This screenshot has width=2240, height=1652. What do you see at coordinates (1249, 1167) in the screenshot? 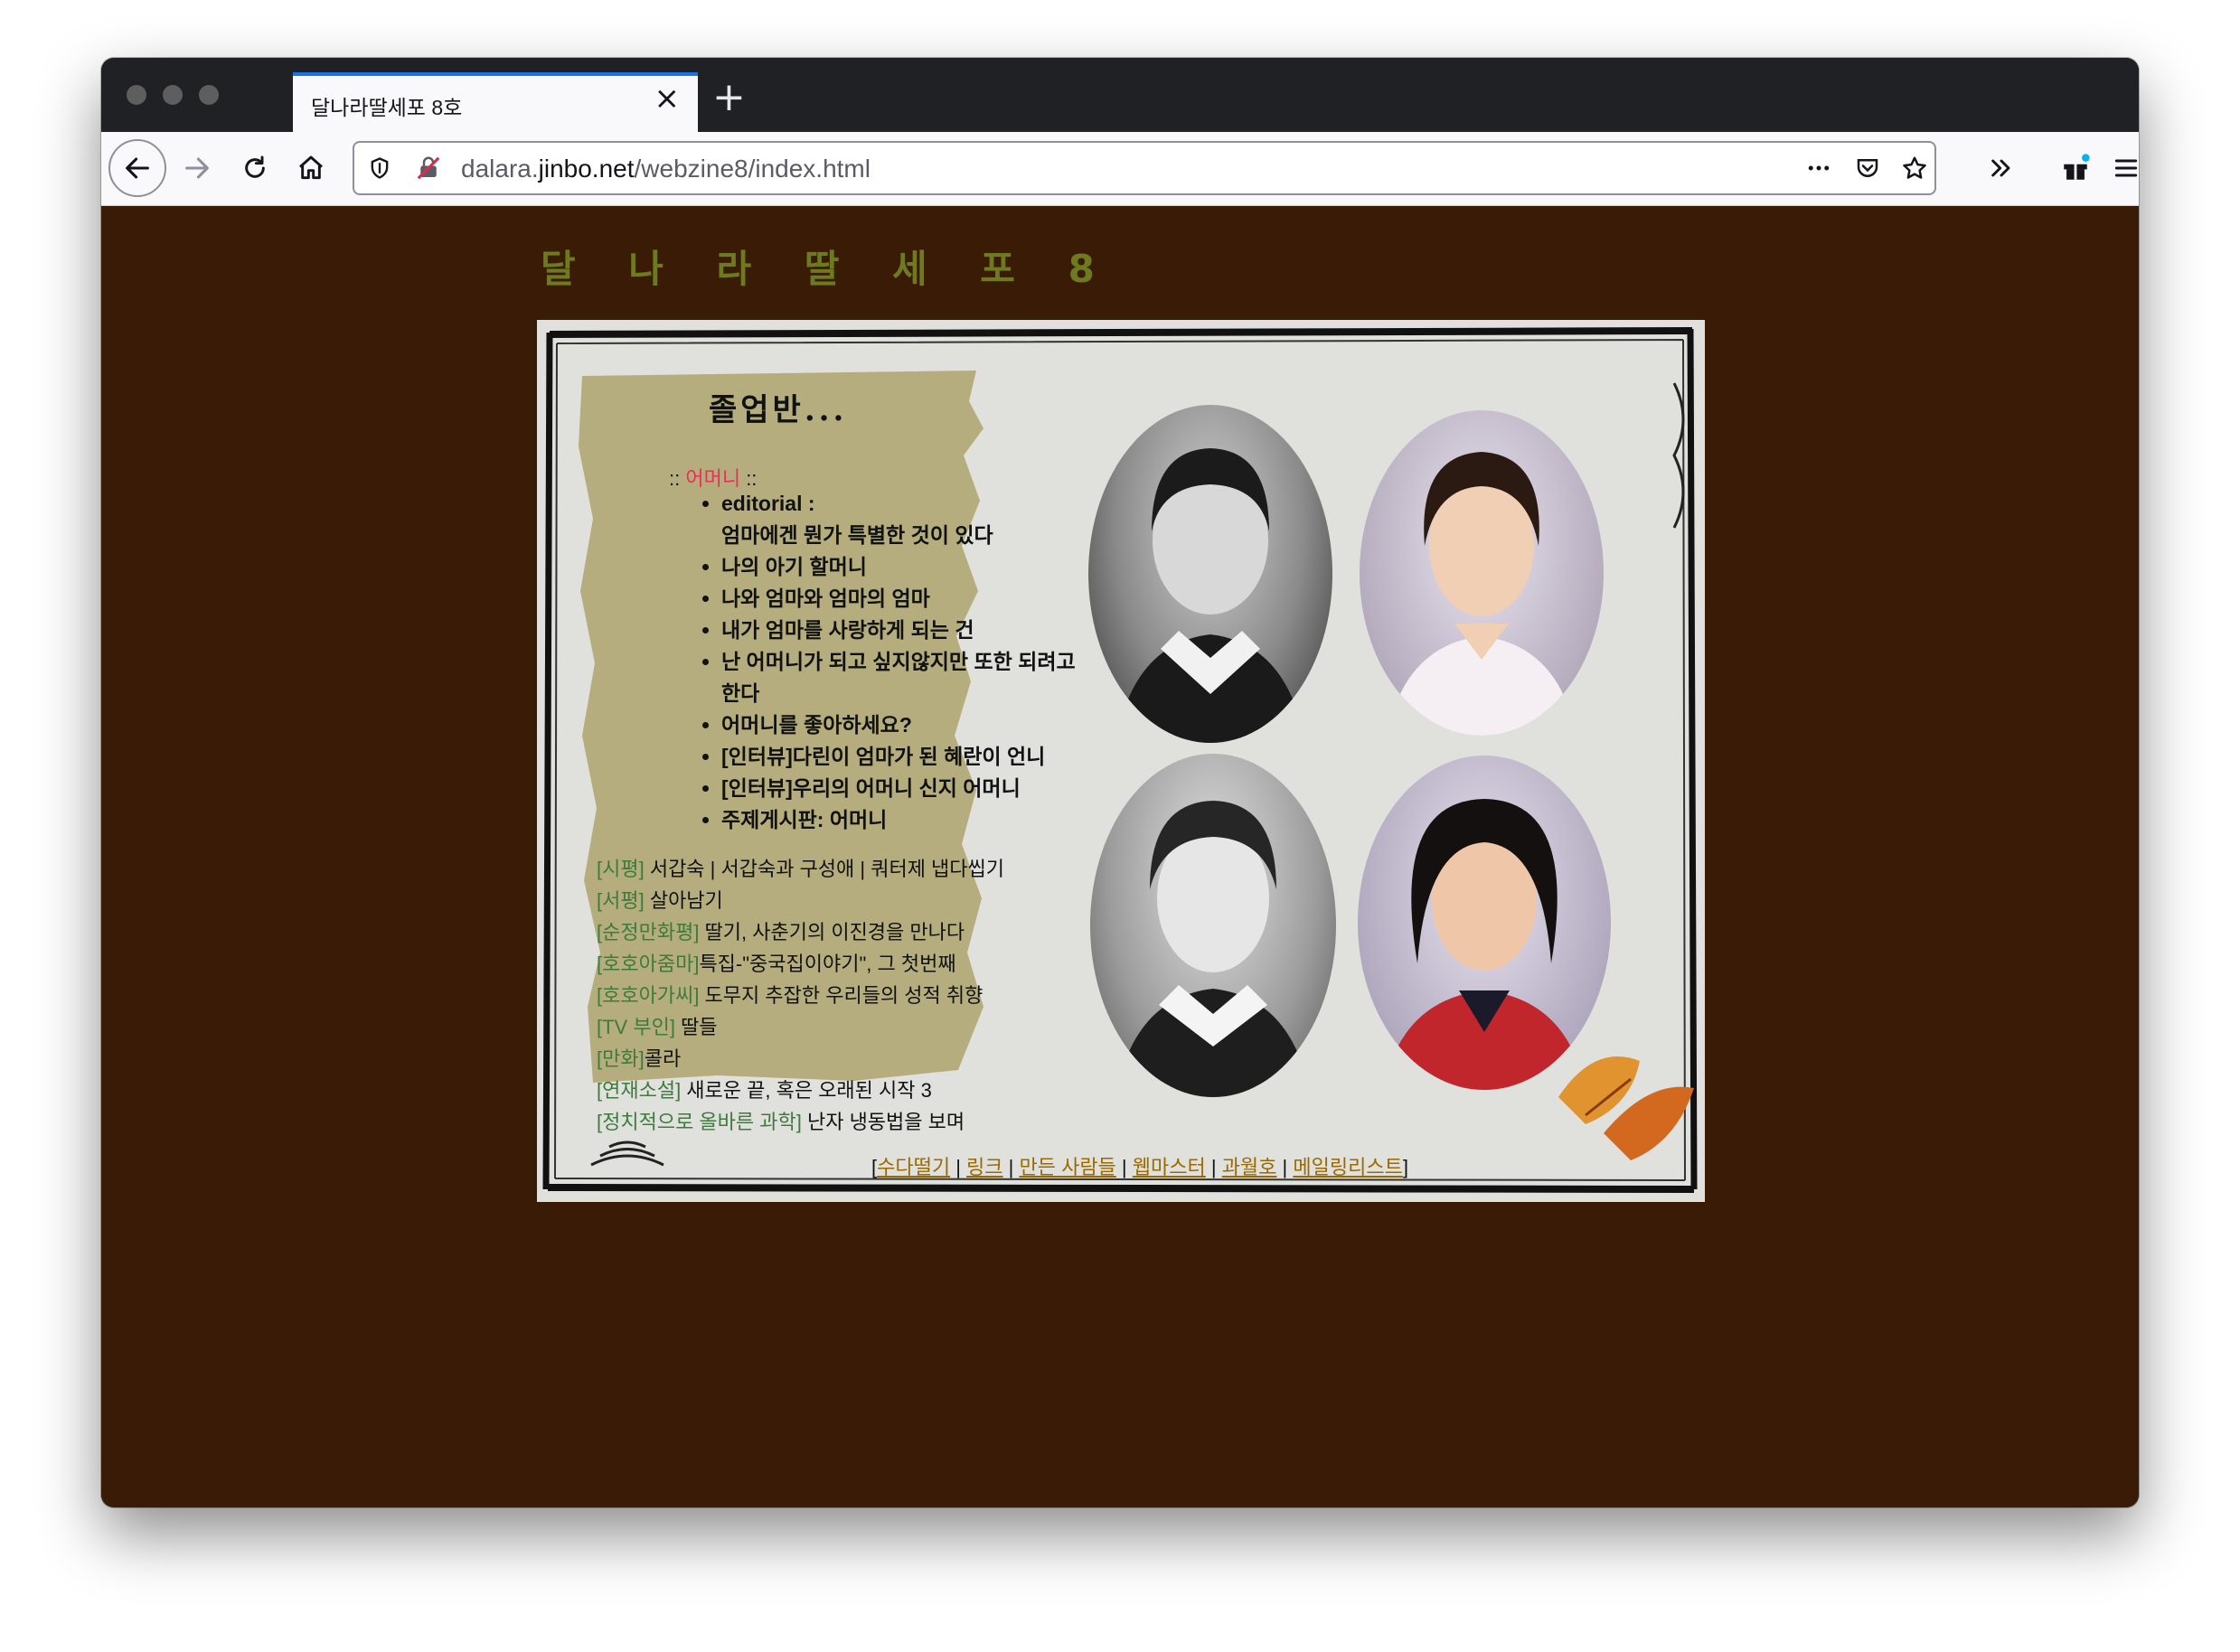
I see `footer-link-archive: 과월호` at bounding box center [1249, 1167].